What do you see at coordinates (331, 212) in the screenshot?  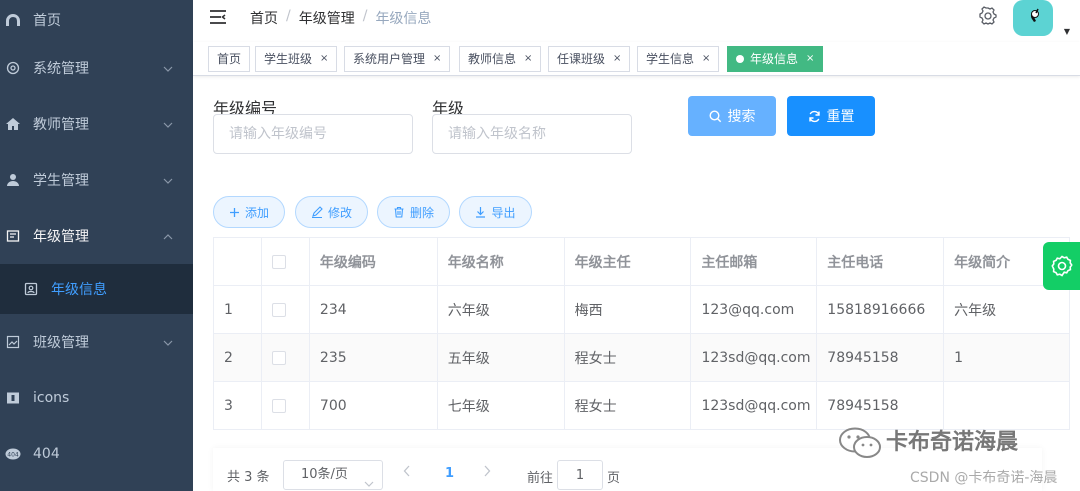 I see `edit-button: 修改` at bounding box center [331, 212].